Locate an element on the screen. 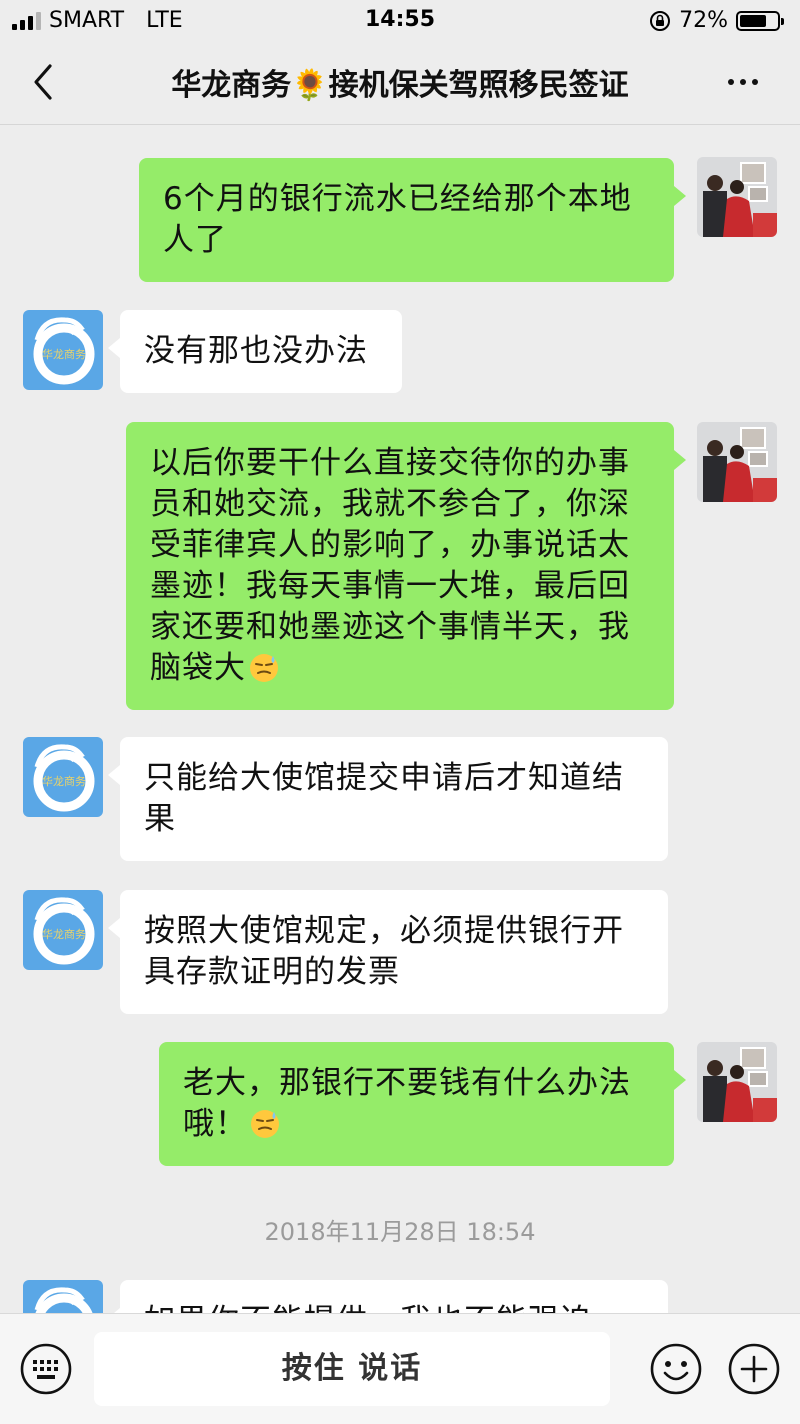  message-bubble-sent: 老大，那银行不要钱有什么办法哦！ is located at coordinates (422, 1104).